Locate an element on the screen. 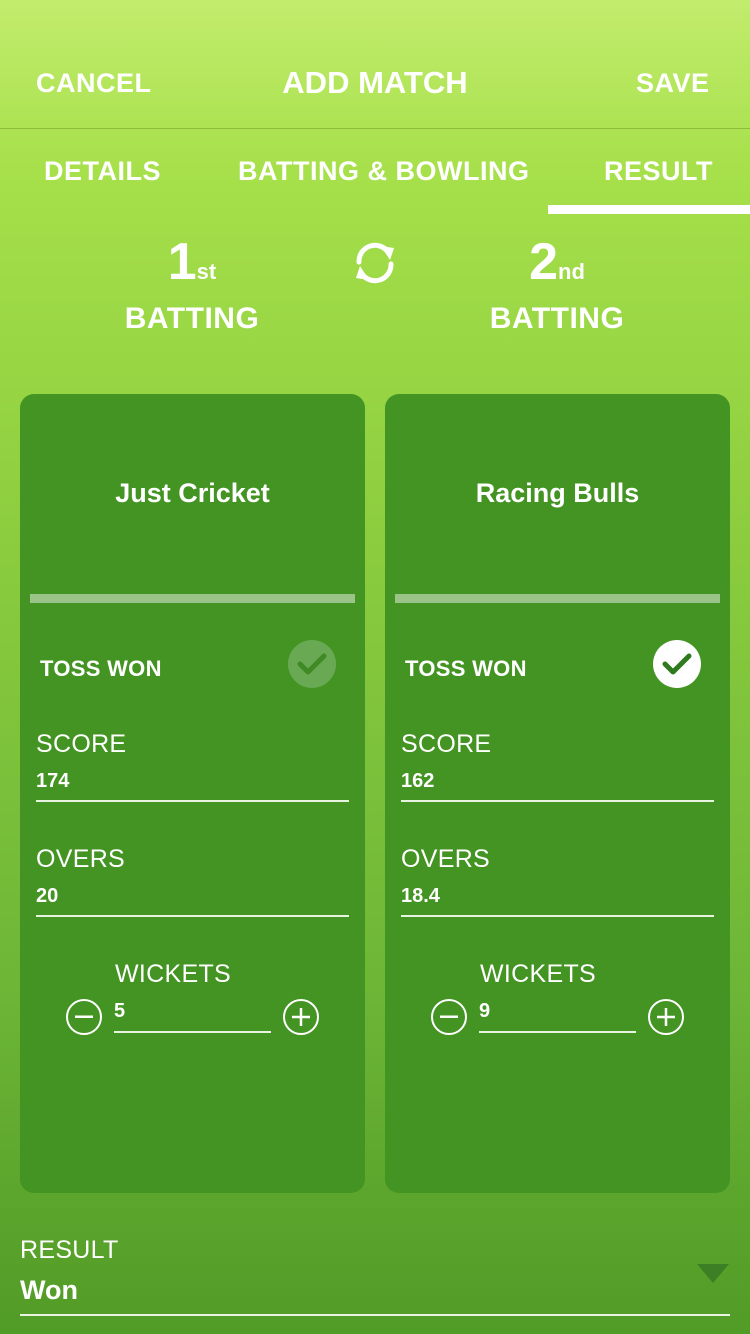  ordinal-number: 2 is located at coordinates (544, 262).